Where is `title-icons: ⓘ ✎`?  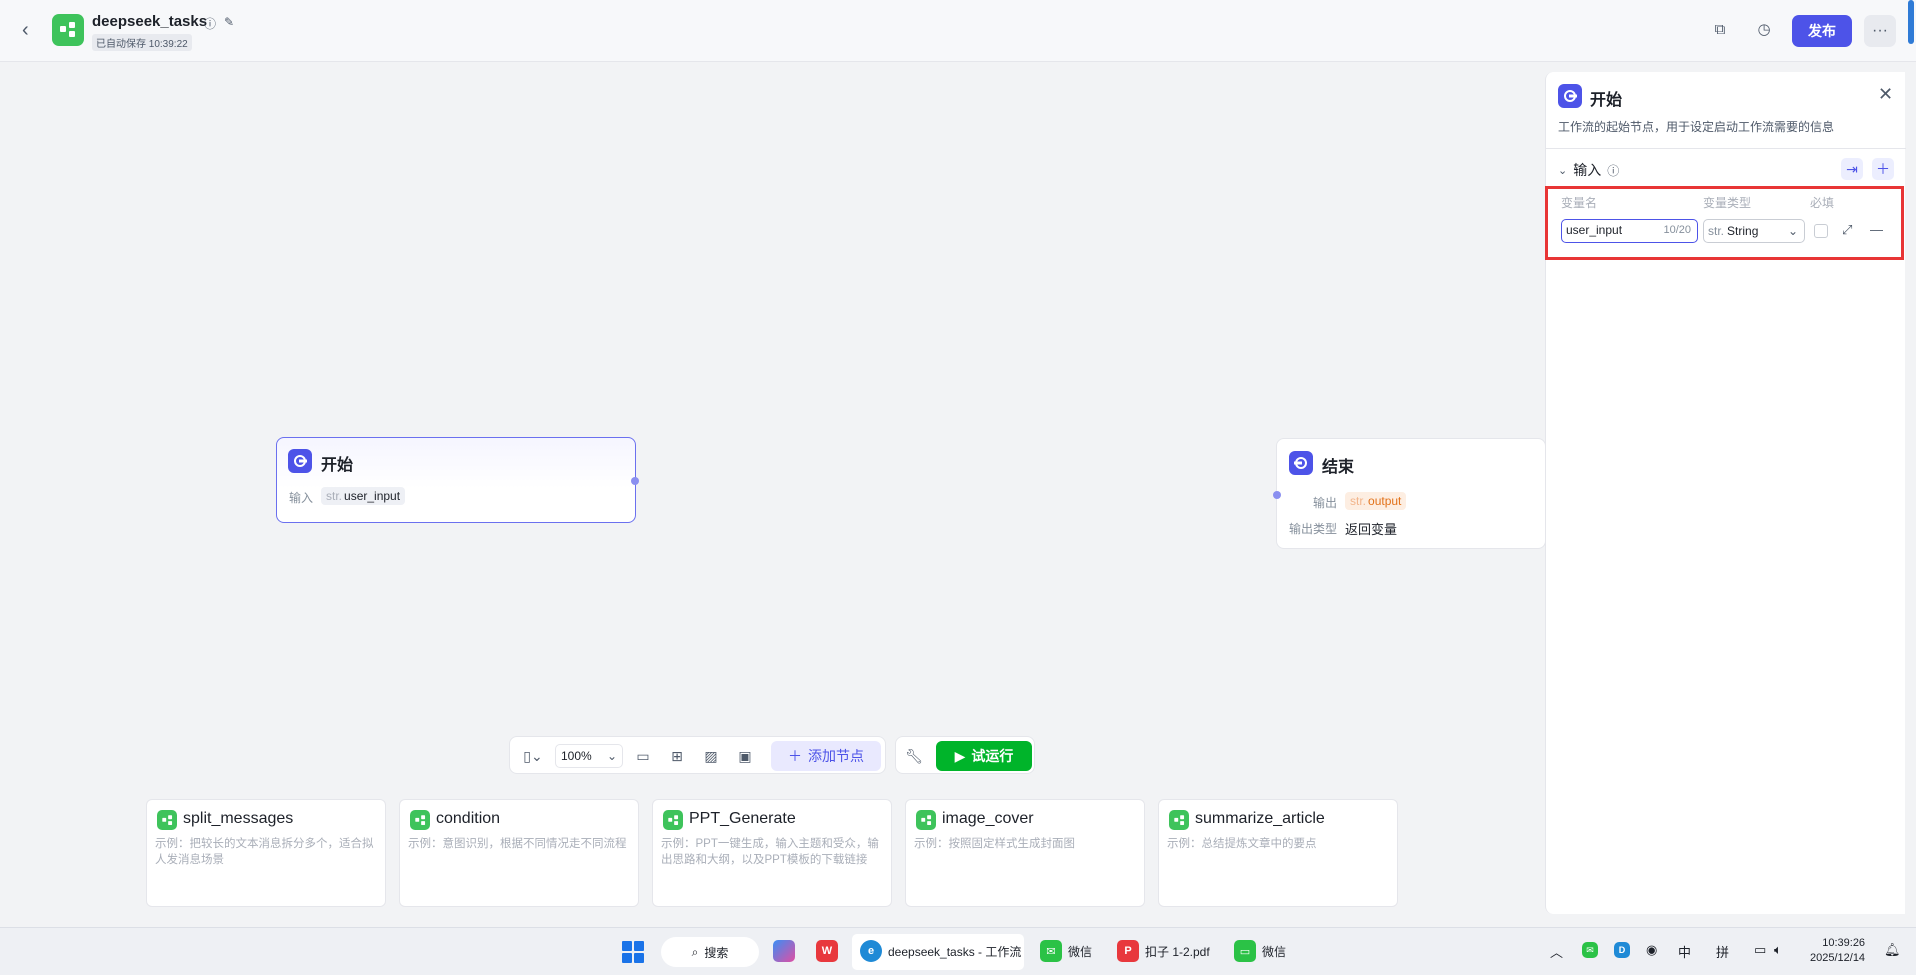 title-icons: ⓘ ✎ is located at coordinates (219, 23).